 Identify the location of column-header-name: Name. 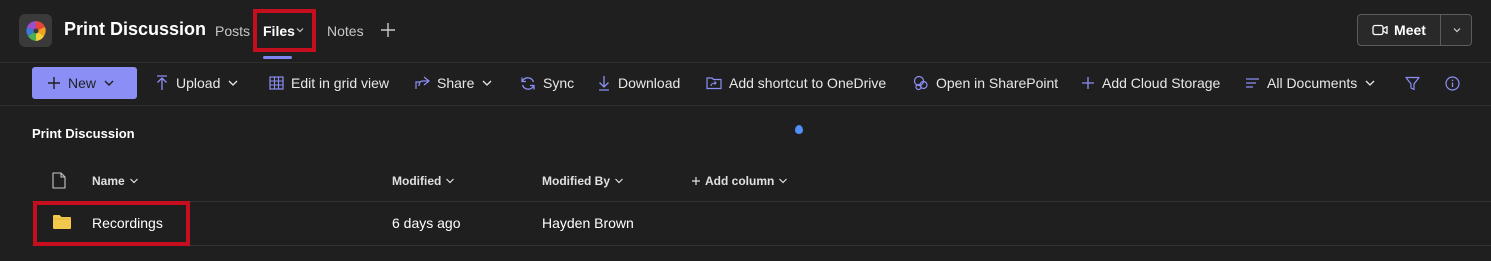
(115, 181).